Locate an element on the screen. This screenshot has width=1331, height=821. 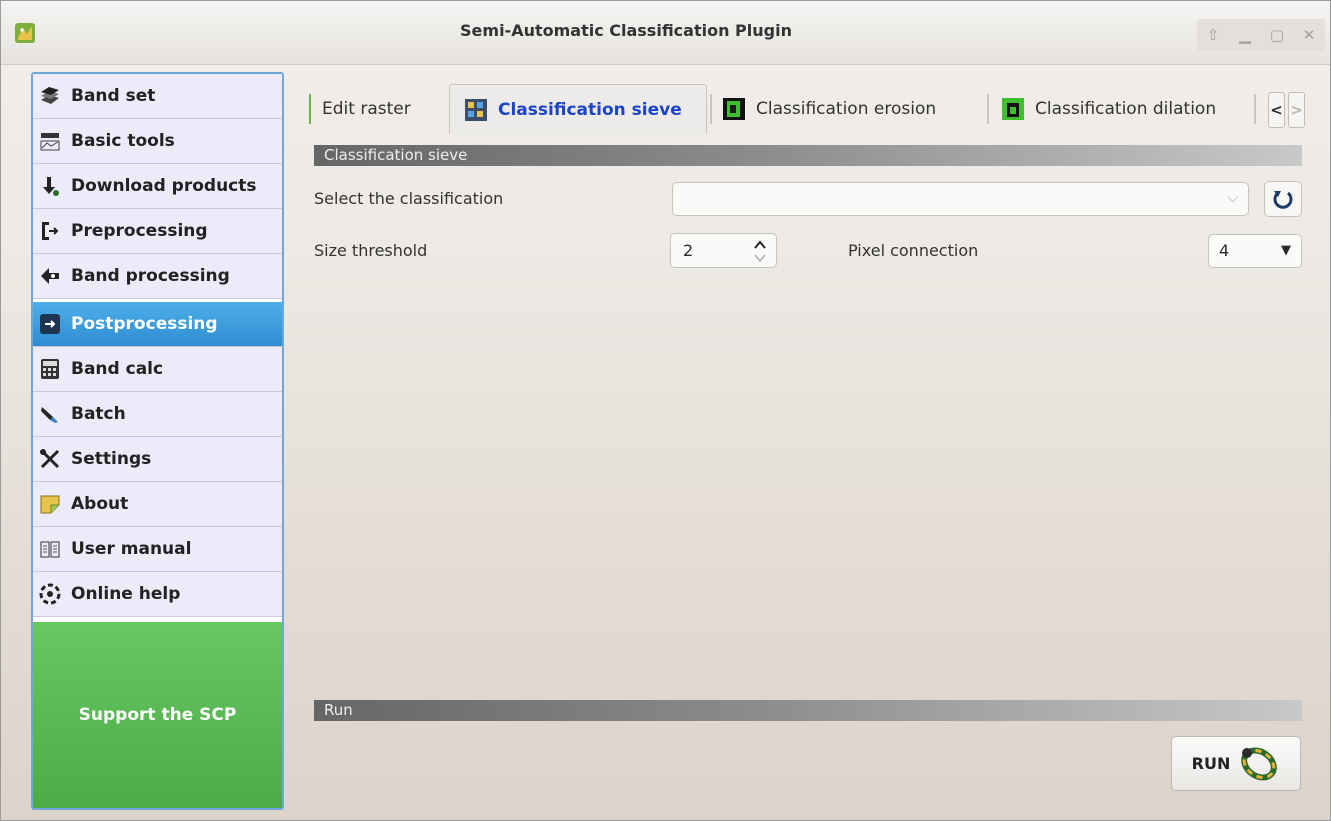
spin-down-icon is located at coordinates (760, 258).